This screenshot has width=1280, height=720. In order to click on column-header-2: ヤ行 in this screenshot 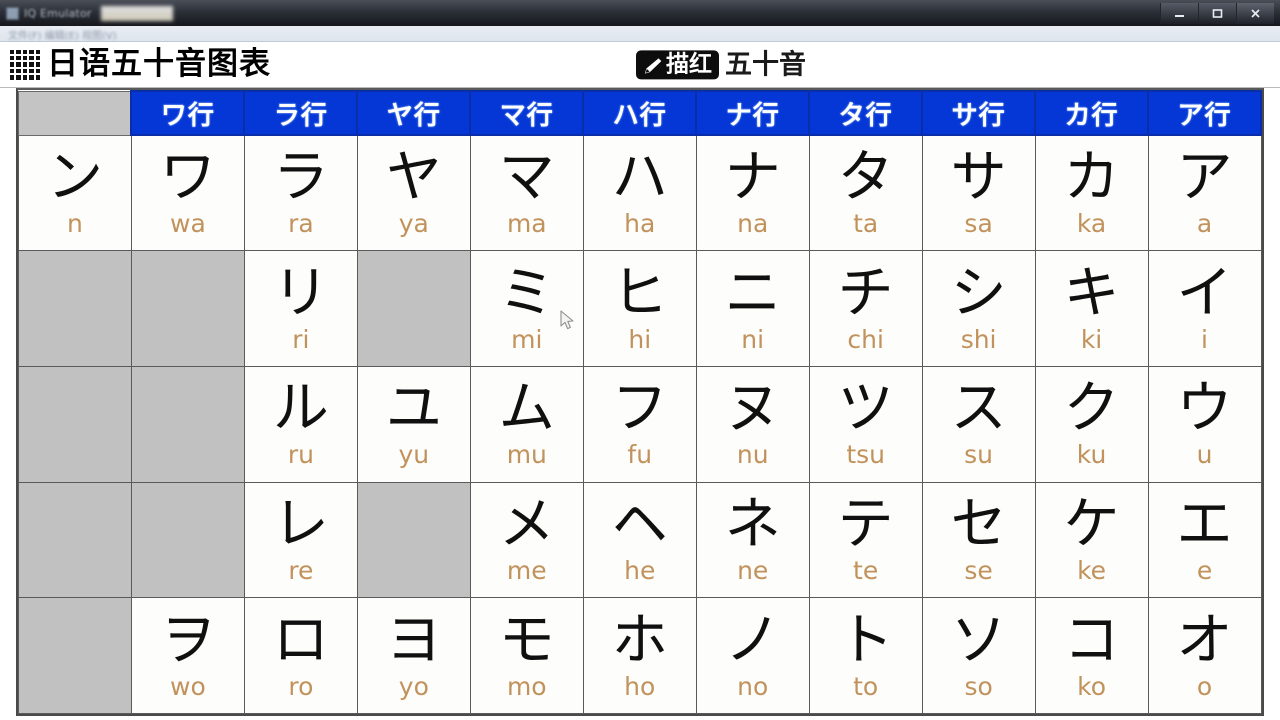, I will do `click(414, 113)`.